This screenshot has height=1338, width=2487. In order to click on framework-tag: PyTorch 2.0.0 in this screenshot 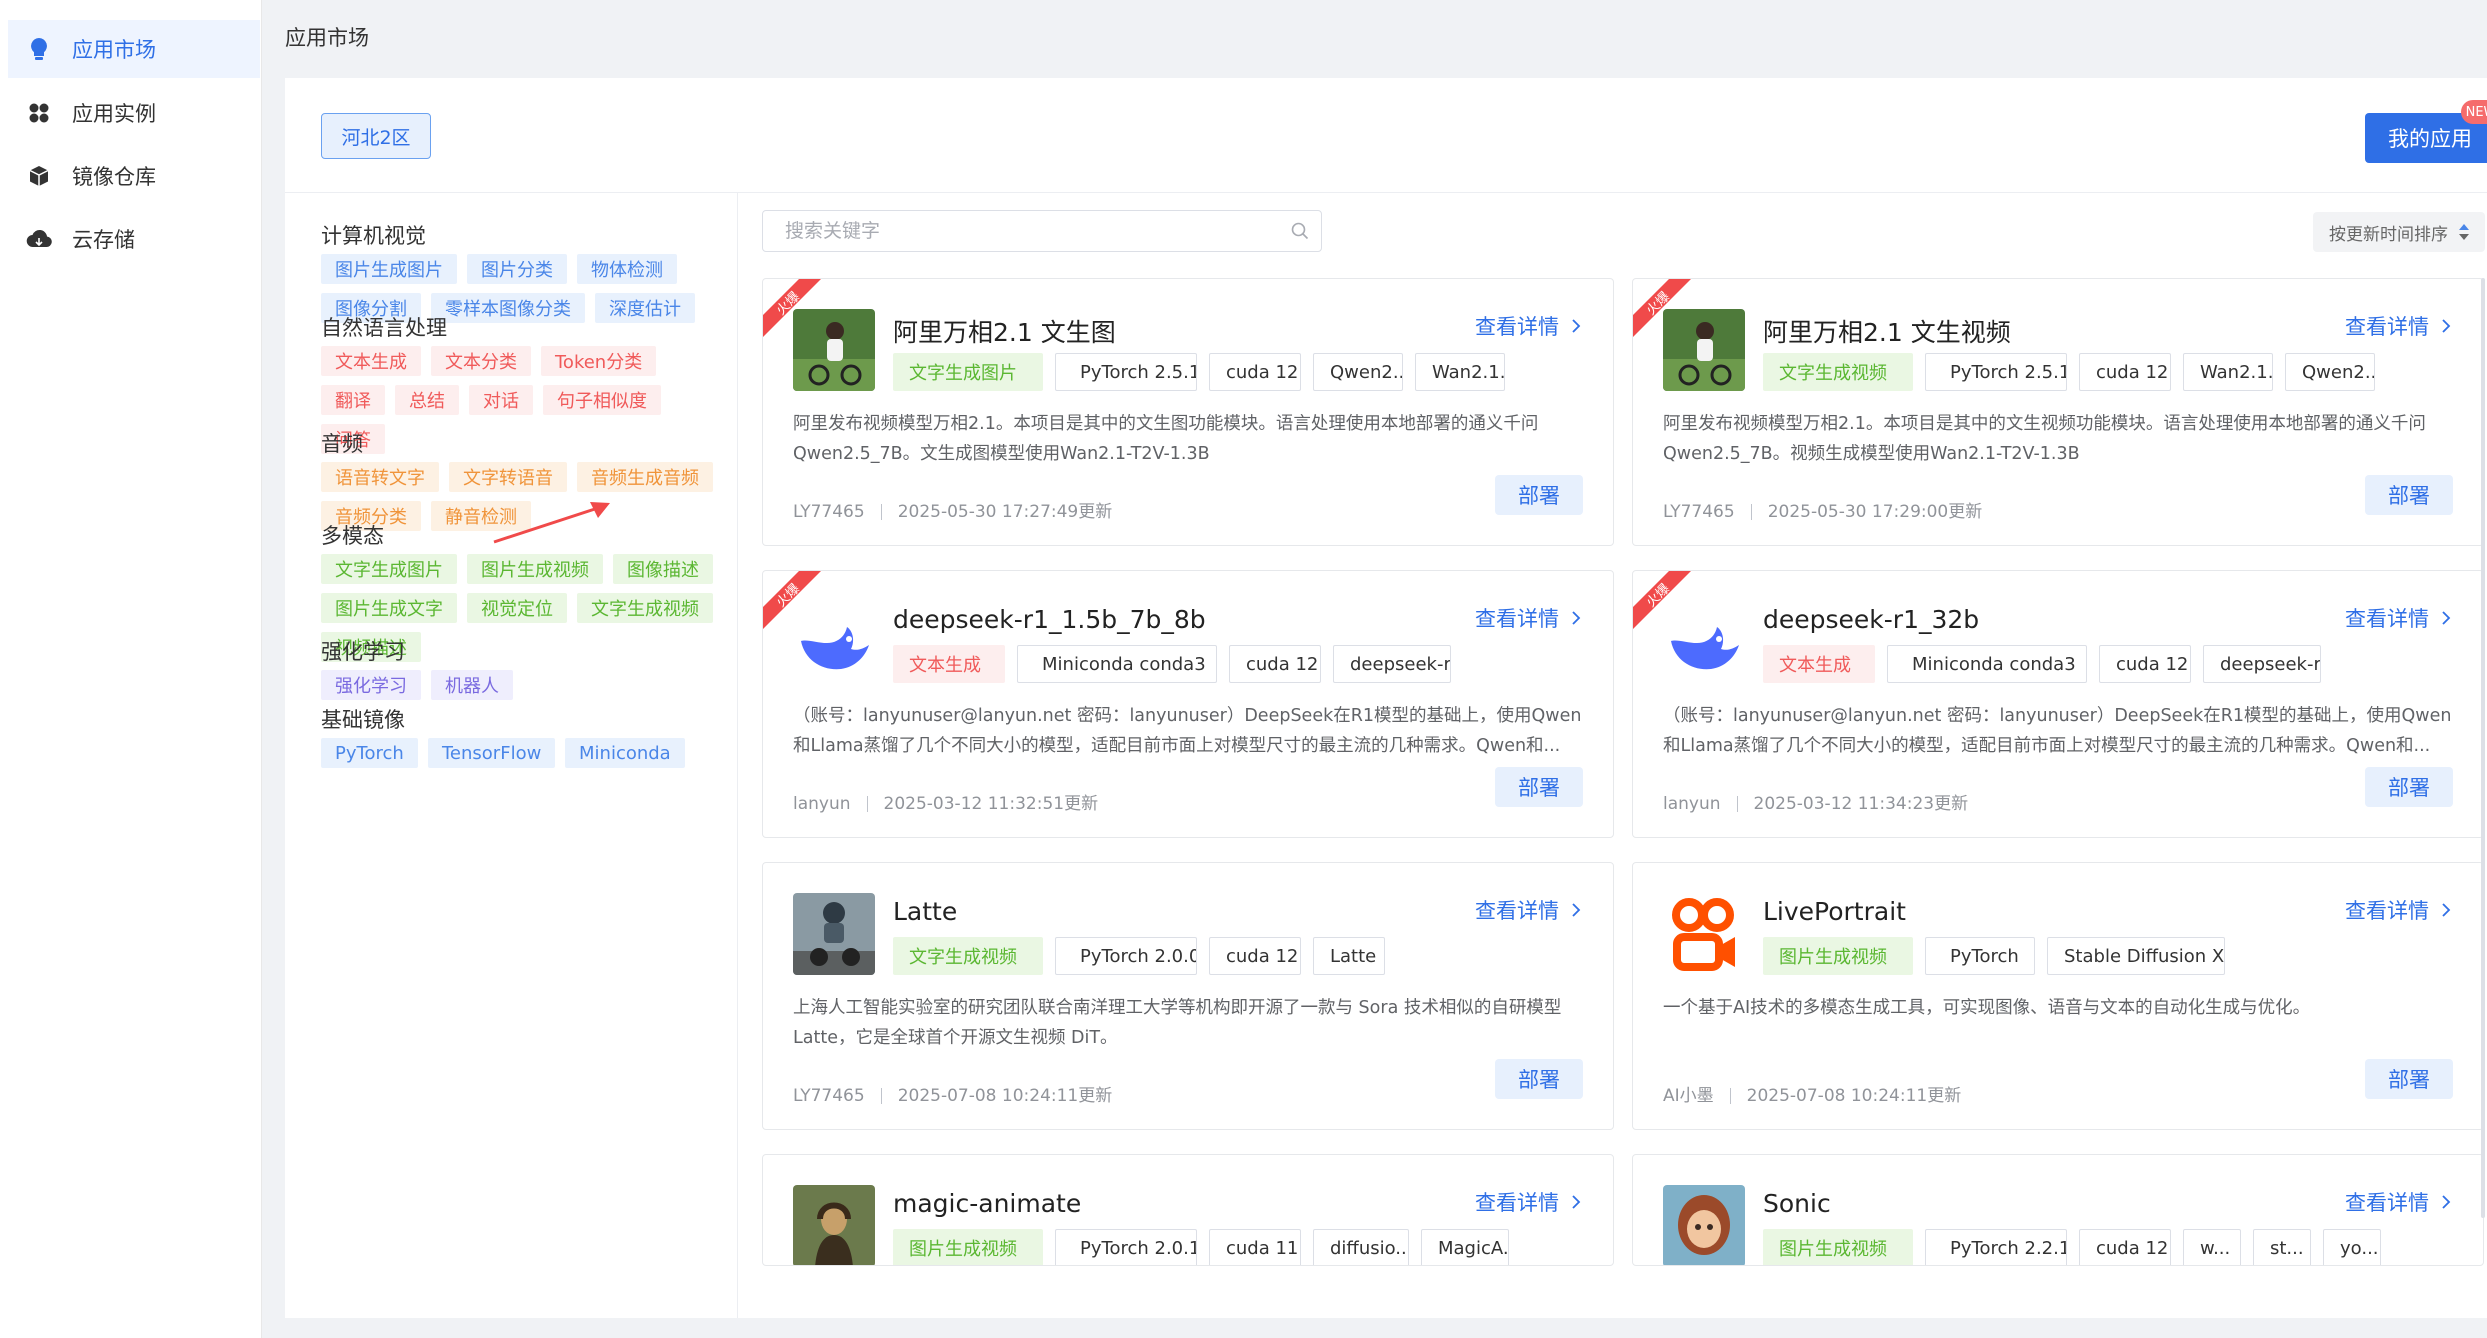, I will do `click(1126, 956)`.